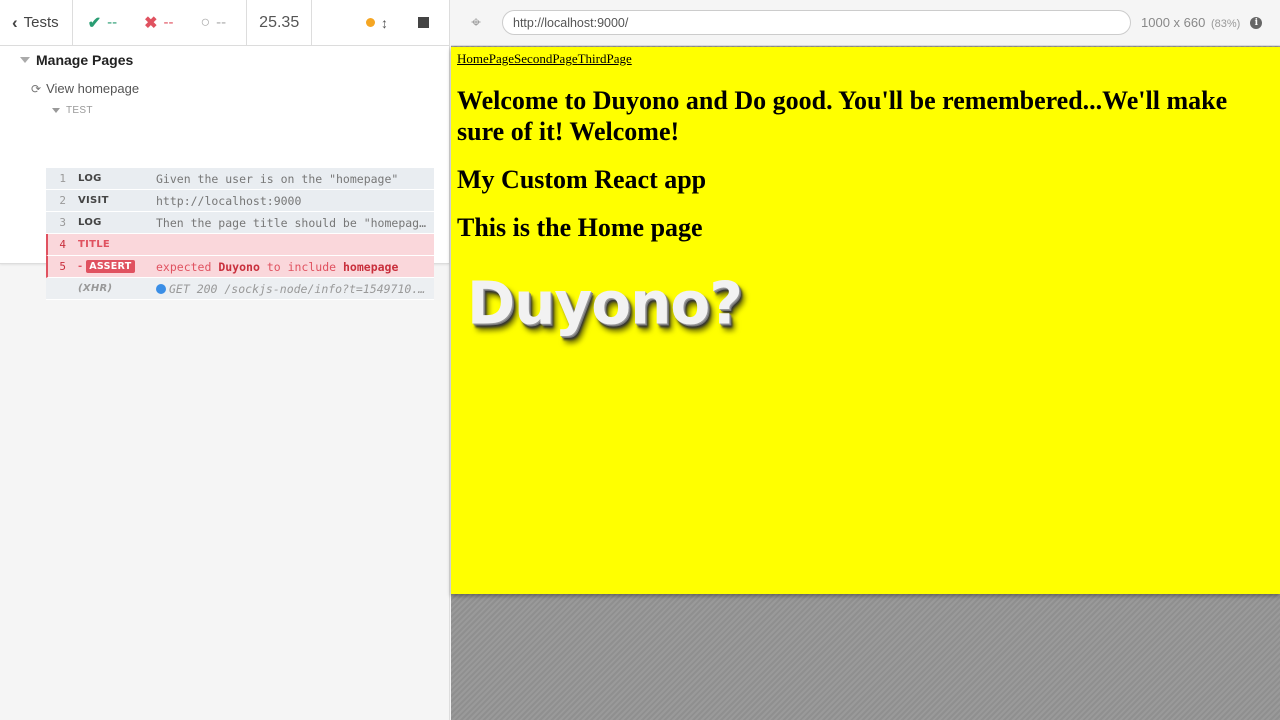 The width and height of the screenshot is (1280, 720). I want to click on assert-msg-a: expected, so click(184, 266).